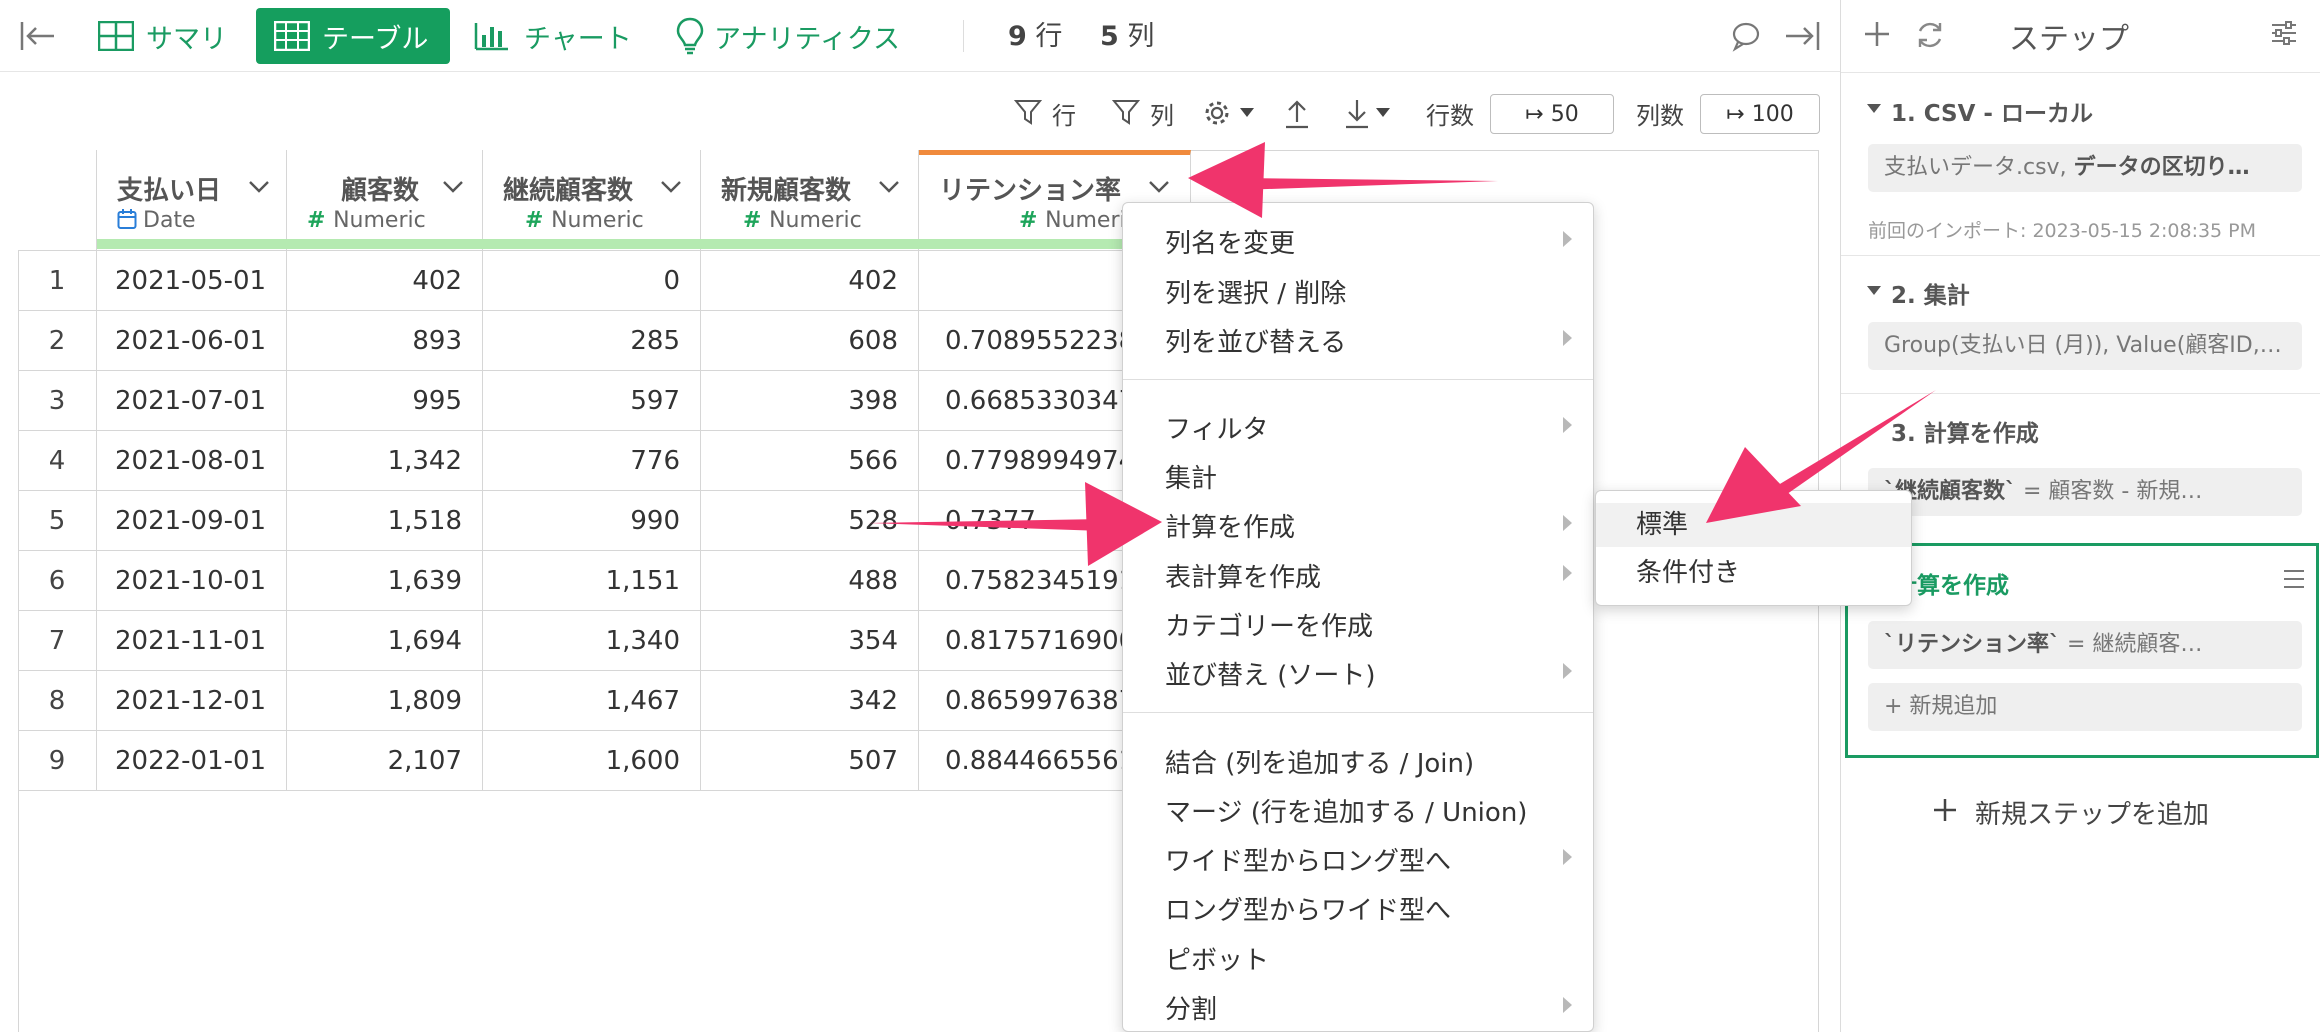 This screenshot has height=1032, width=2320. What do you see at coordinates (1343, 180) in the screenshot?
I see `arrow-to-column-header` at bounding box center [1343, 180].